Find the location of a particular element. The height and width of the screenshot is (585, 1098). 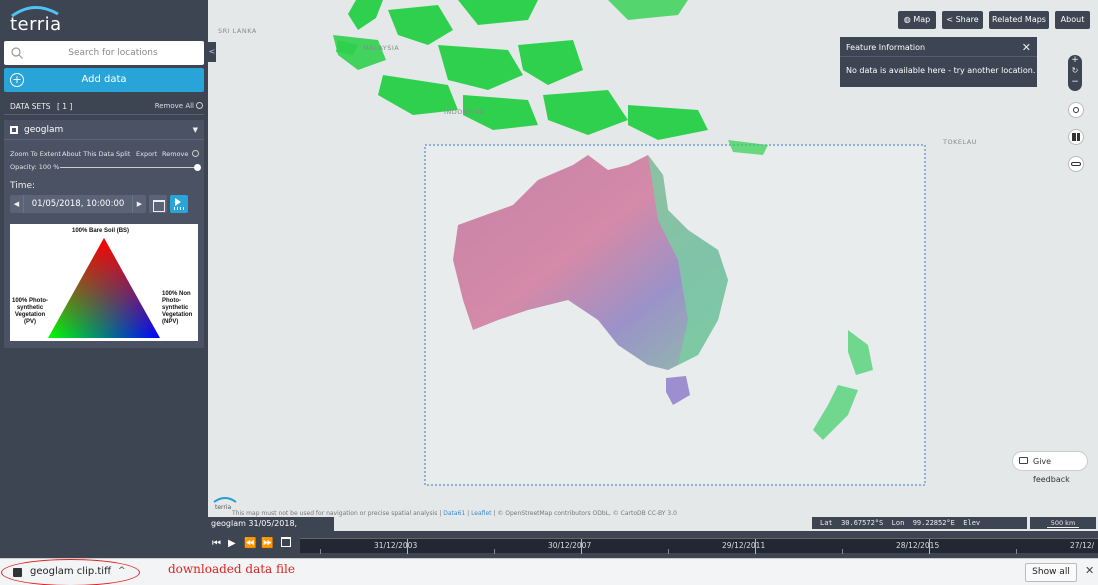

plus-icon: + is located at coordinates (17, 80).